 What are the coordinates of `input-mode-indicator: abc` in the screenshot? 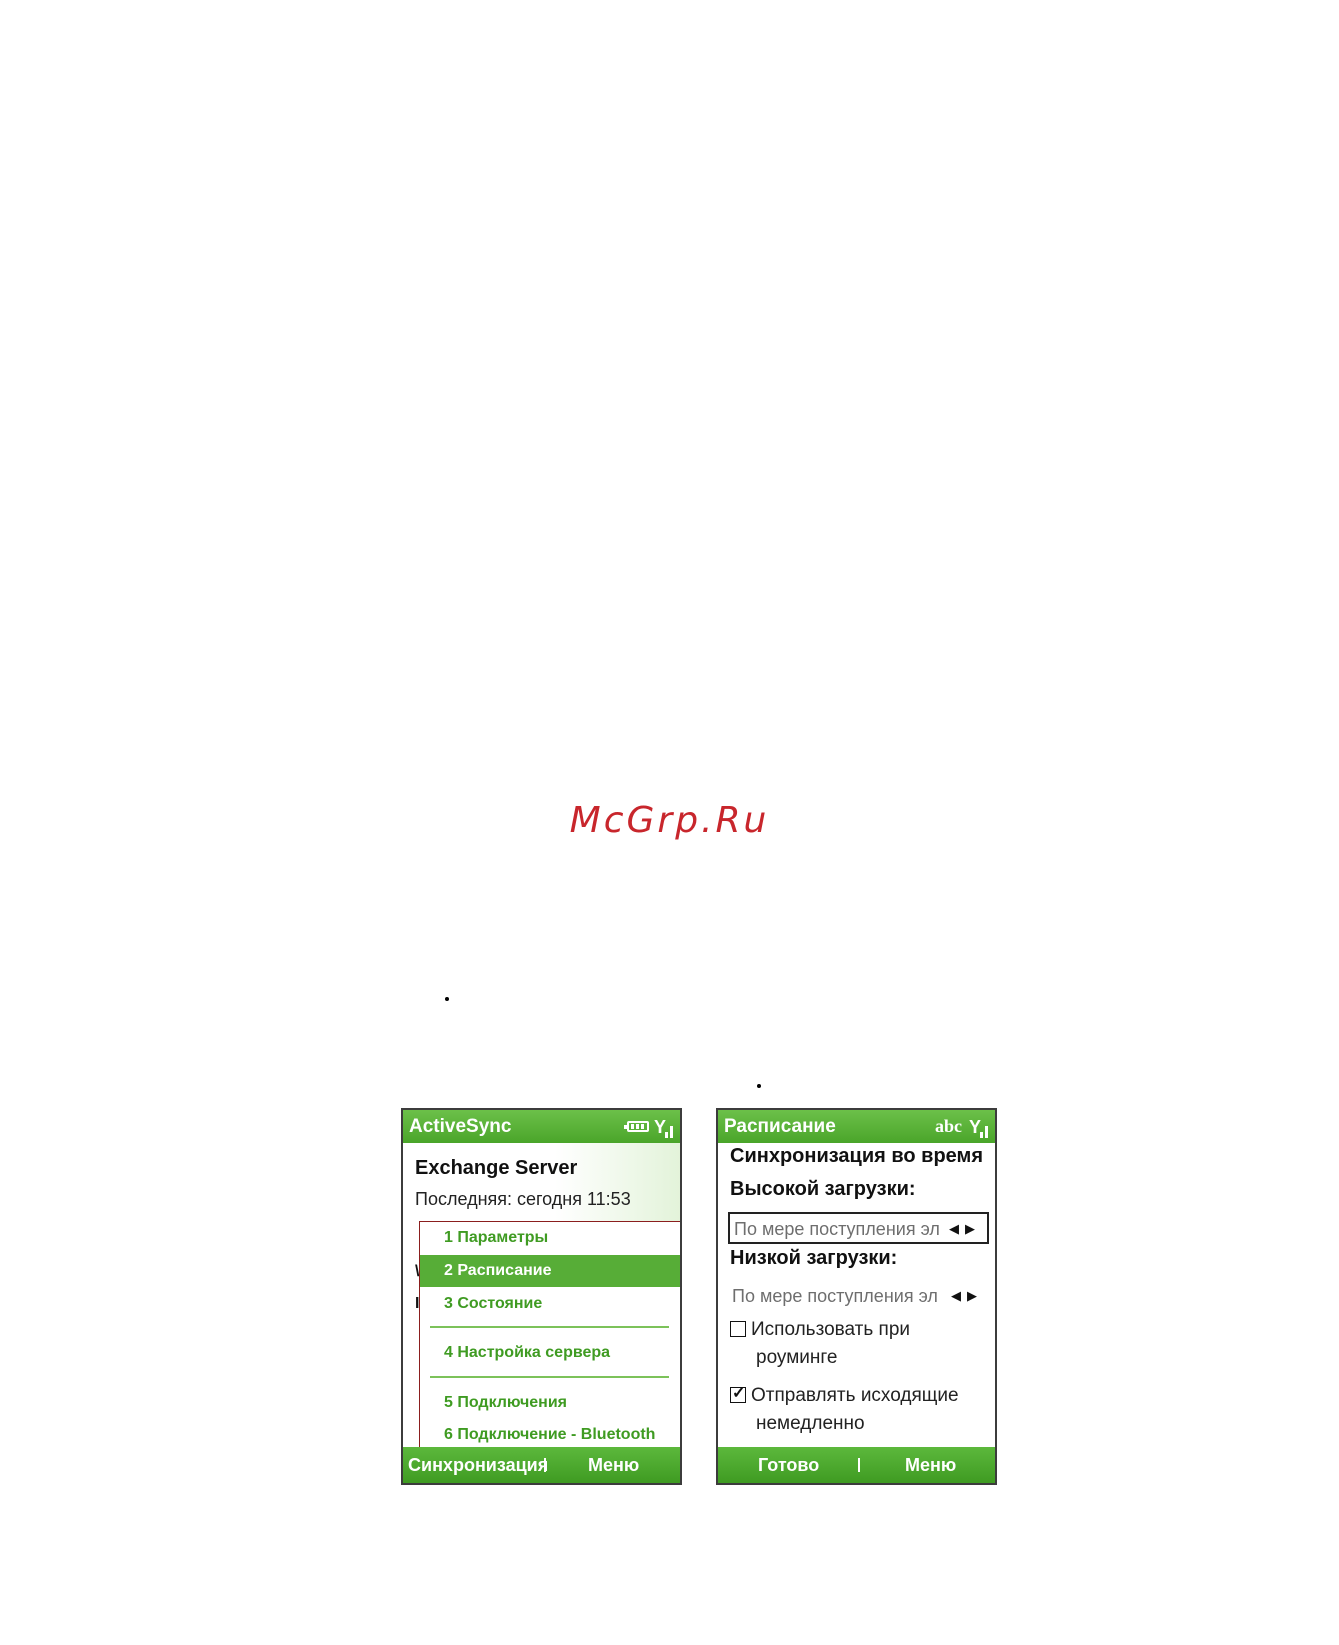 It's located at (948, 1126).